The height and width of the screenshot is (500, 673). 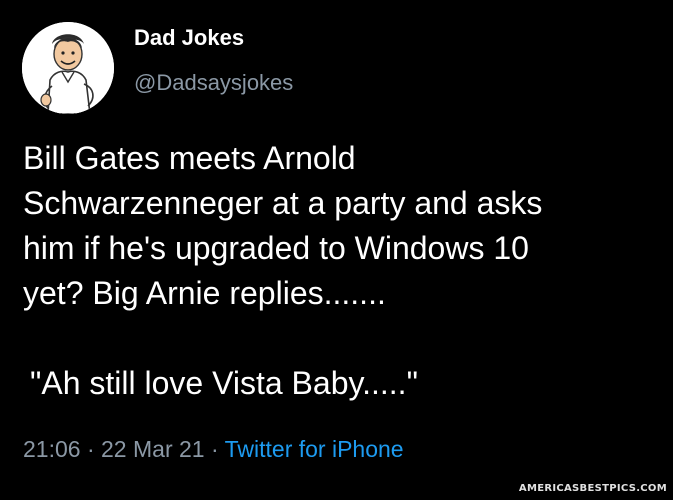 What do you see at coordinates (213, 83) in the screenshot?
I see `user-handle: @Dadsaysjokes` at bounding box center [213, 83].